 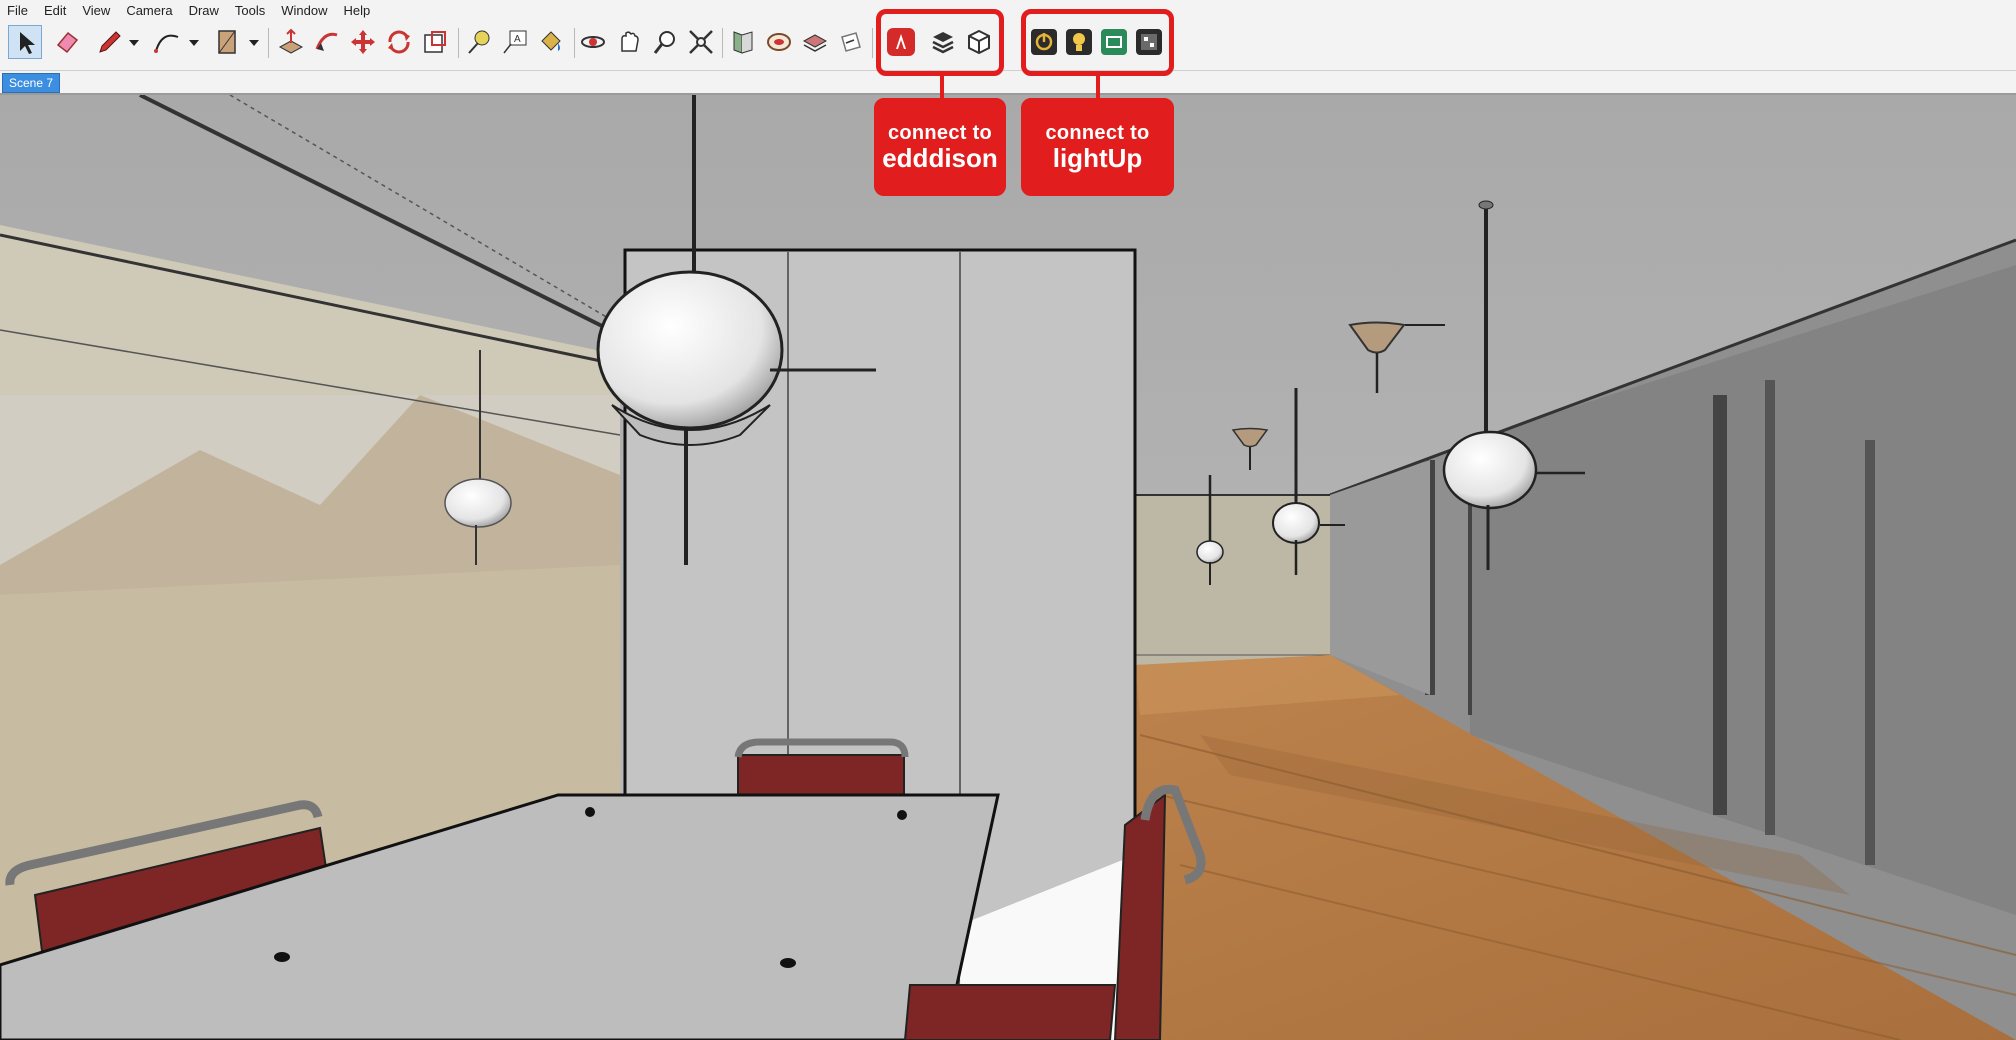 What do you see at coordinates (254, 43) in the screenshot?
I see `rectangle-dropdown-icon` at bounding box center [254, 43].